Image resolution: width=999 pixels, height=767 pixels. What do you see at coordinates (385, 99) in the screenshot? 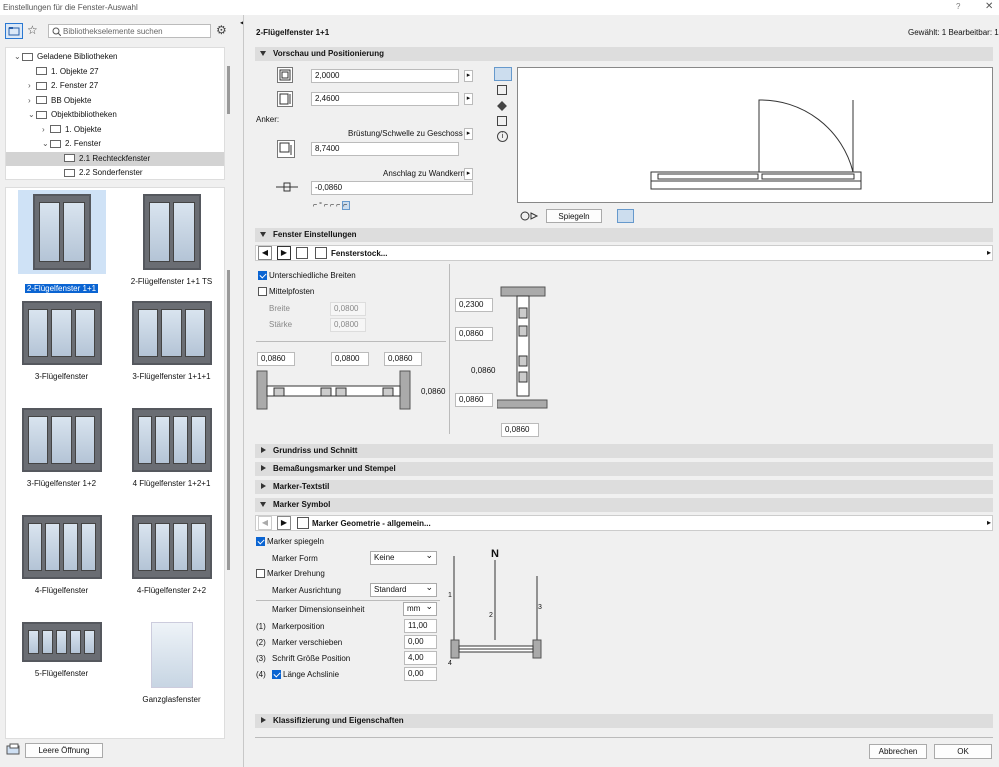
I see `height-field: 2,4600` at bounding box center [385, 99].